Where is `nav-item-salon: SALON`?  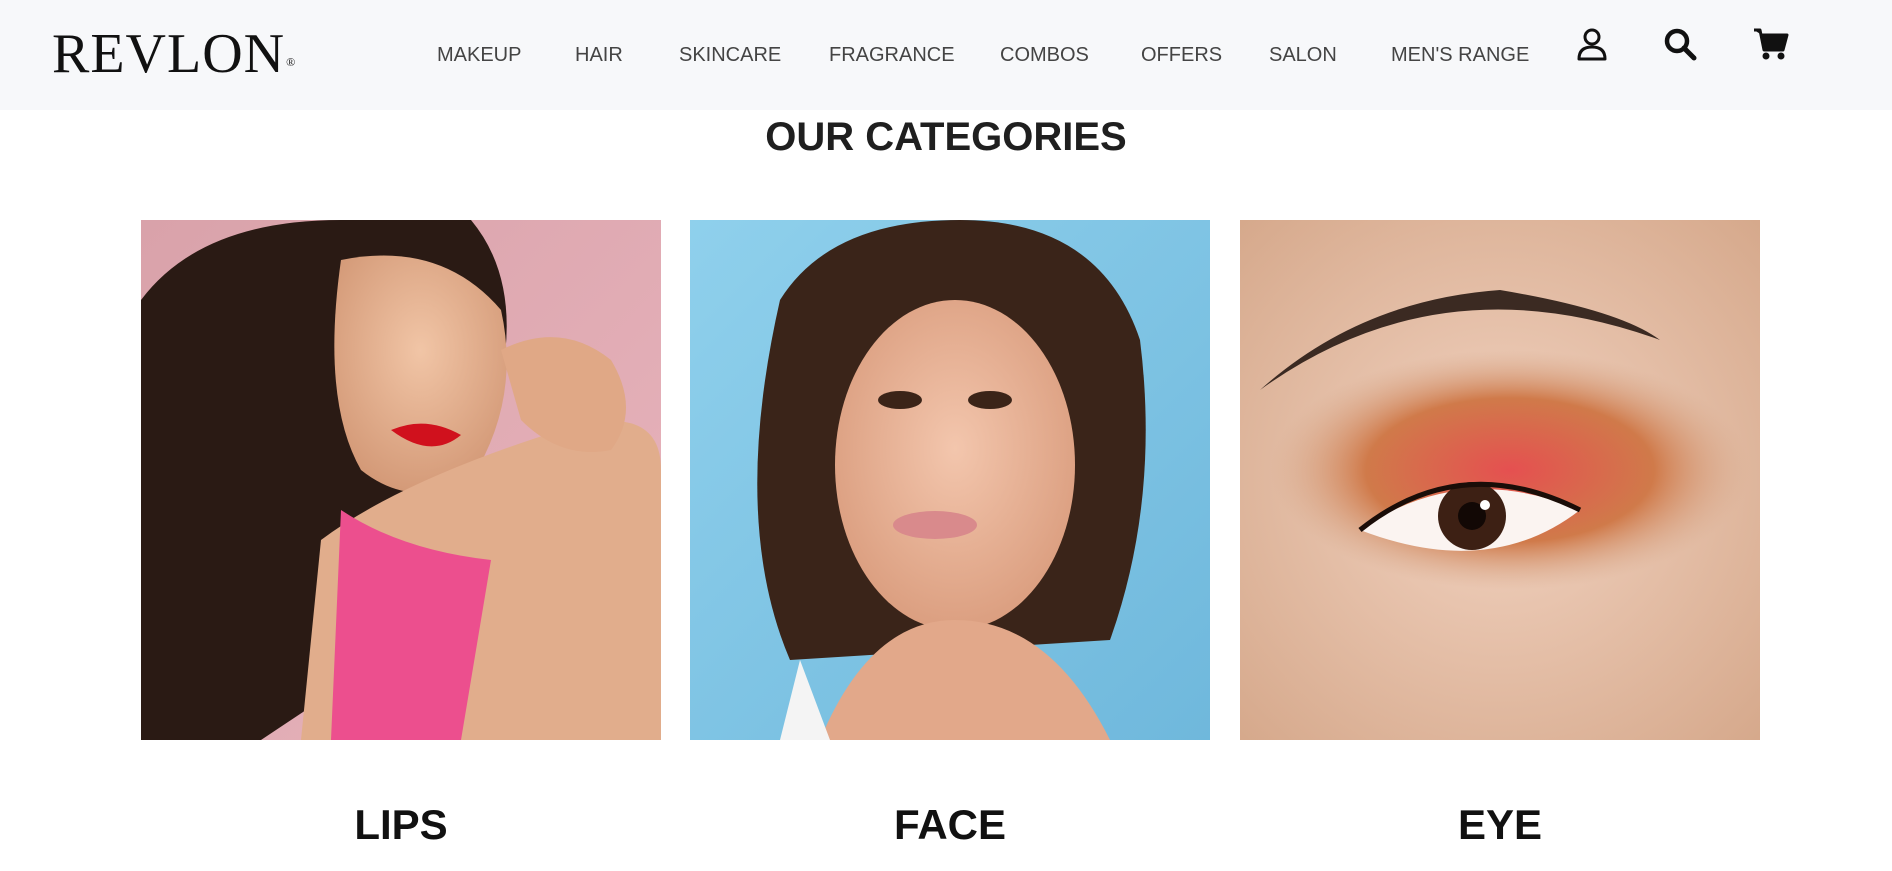 nav-item-salon: SALON is located at coordinates (1303, 55).